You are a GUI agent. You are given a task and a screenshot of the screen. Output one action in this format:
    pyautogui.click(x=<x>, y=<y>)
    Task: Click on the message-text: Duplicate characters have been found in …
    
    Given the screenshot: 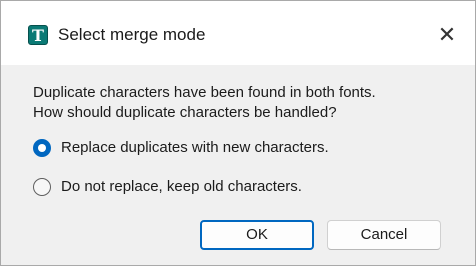 What is the action you would take?
    pyautogui.click(x=251, y=103)
    